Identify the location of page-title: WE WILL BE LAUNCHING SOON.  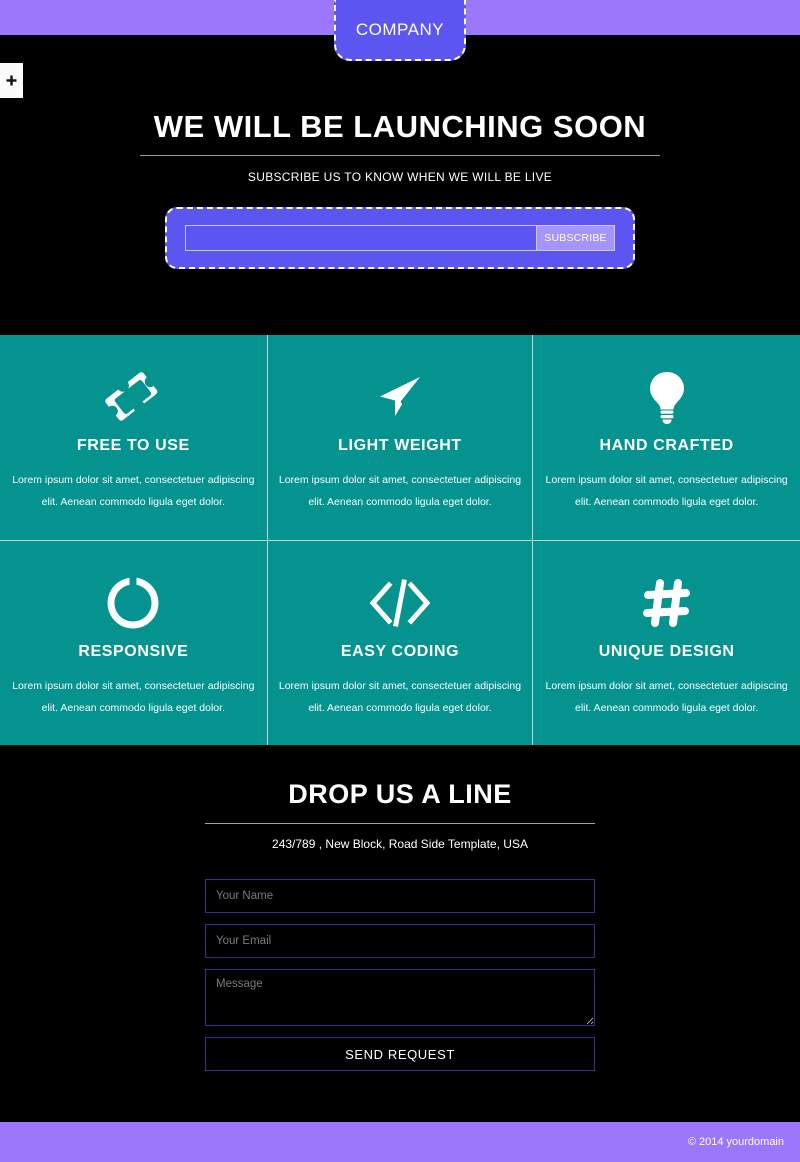
(400, 126).